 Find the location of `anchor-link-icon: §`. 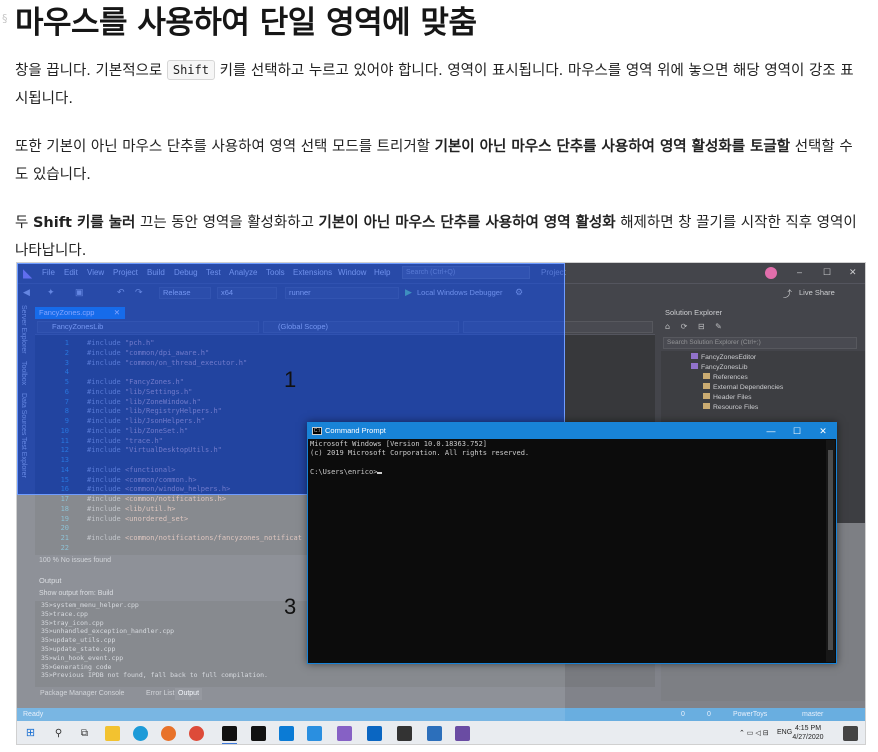

anchor-link-icon: § is located at coordinates (5, 18).